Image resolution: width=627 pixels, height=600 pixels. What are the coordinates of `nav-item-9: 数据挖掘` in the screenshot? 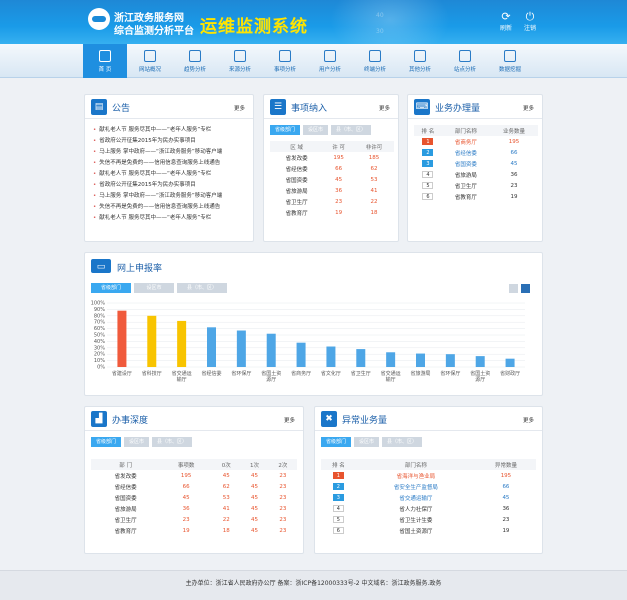 It's located at (510, 61).